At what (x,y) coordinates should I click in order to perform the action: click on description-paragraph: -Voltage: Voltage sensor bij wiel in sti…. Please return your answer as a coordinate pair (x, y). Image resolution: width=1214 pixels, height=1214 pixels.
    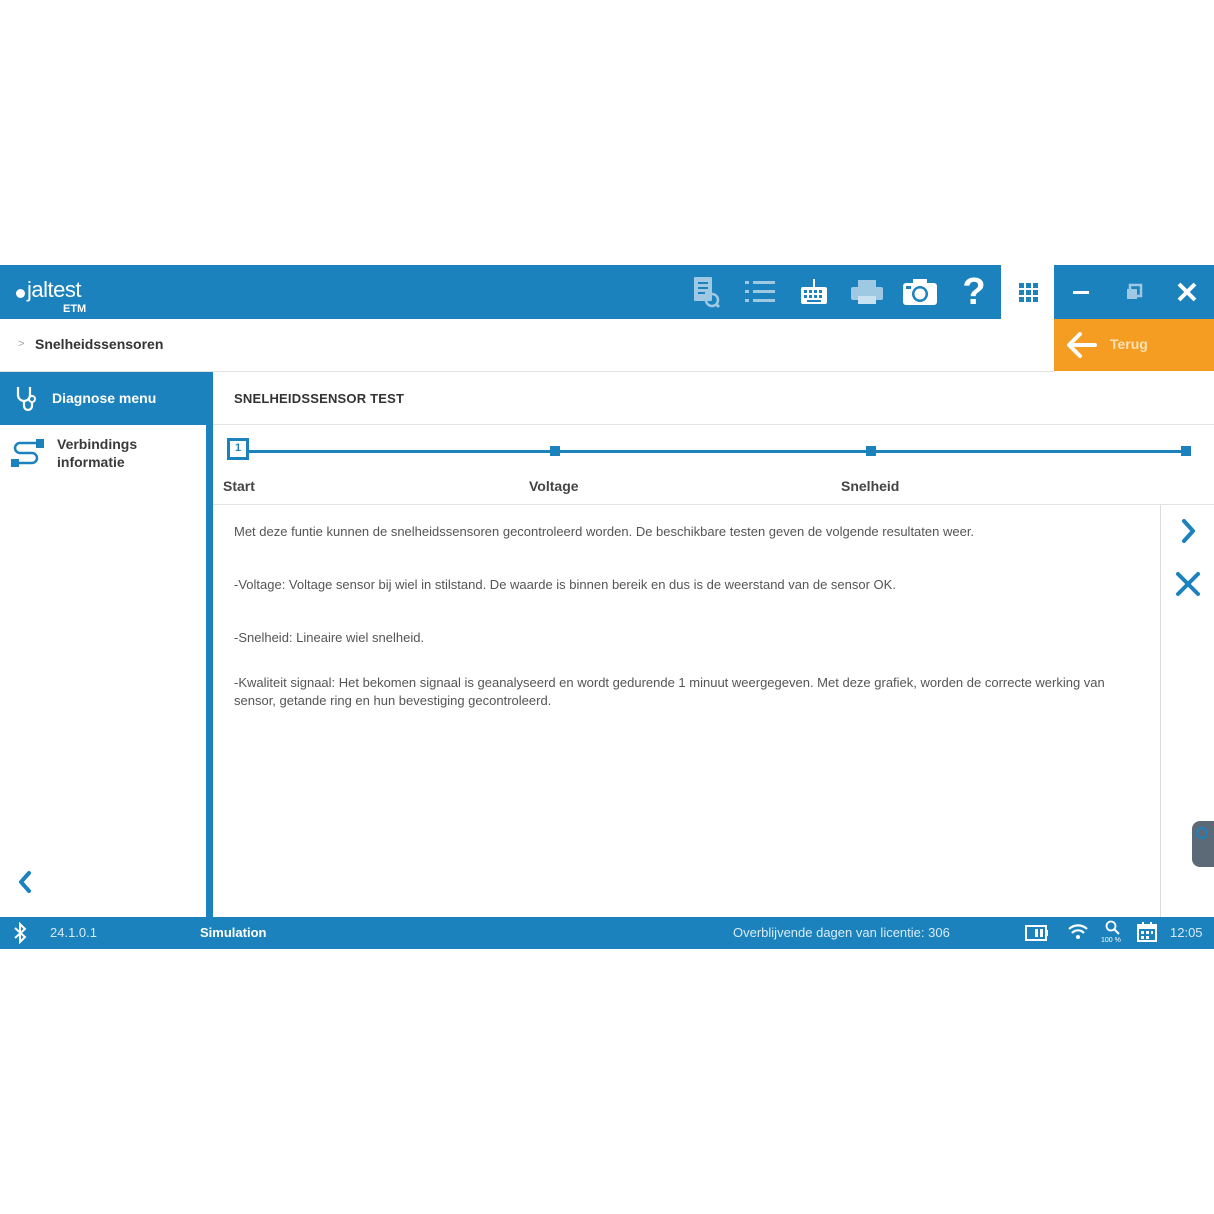
    Looking at the image, I should click on (565, 584).